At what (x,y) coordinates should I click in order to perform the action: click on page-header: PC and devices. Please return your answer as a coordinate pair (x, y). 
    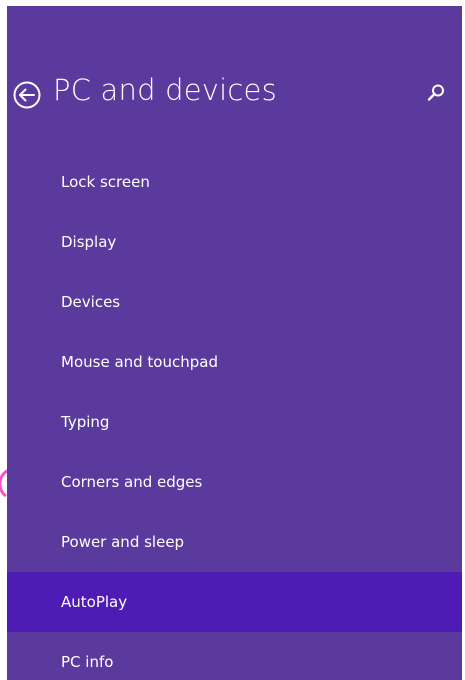
    Looking at the image, I should click on (234, 98).